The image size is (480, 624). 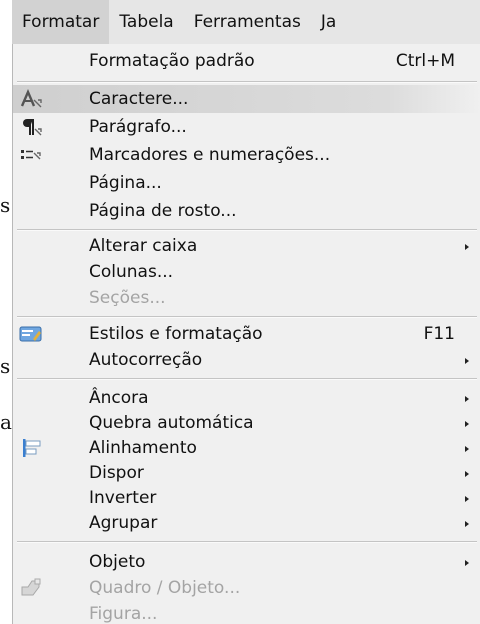 What do you see at coordinates (439, 334) in the screenshot?
I see `shortcut-text: F11` at bounding box center [439, 334].